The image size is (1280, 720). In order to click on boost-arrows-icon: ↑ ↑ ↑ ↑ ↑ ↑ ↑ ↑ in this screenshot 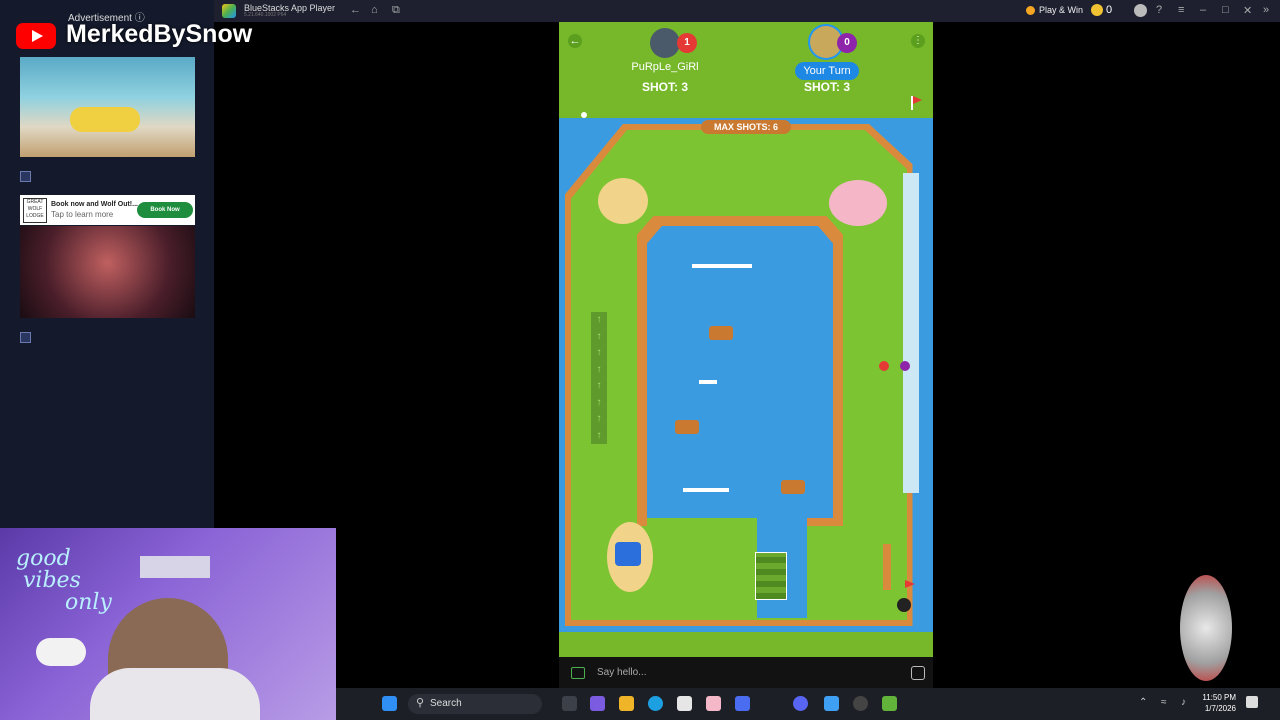, I will do `click(599, 378)`.